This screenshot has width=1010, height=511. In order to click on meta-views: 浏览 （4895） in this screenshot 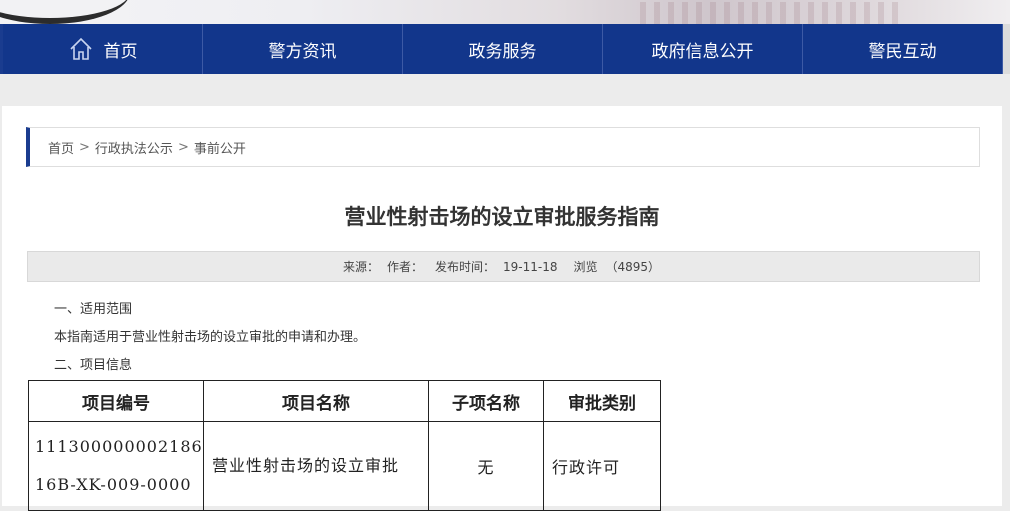, I will do `click(616, 266)`.